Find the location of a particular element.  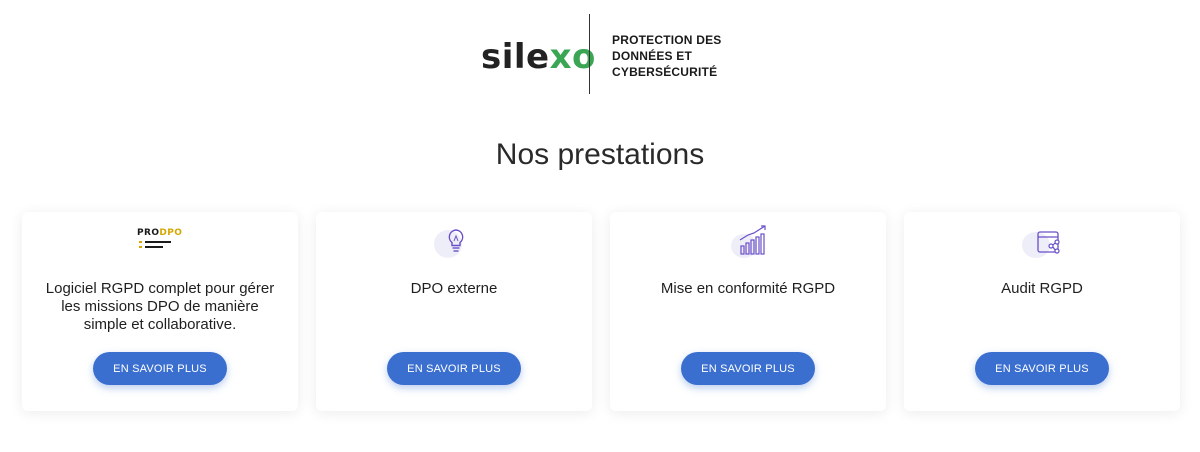

section-title: Nos prestations is located at coordinates (600, 154).